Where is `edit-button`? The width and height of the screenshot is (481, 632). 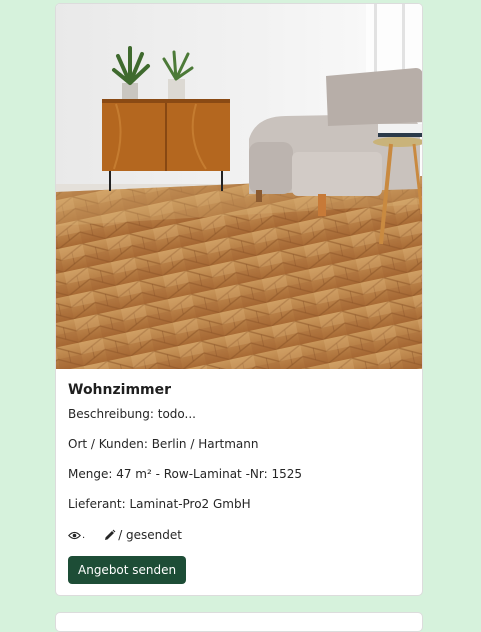
edit-button is located at coordinates (109, 535).